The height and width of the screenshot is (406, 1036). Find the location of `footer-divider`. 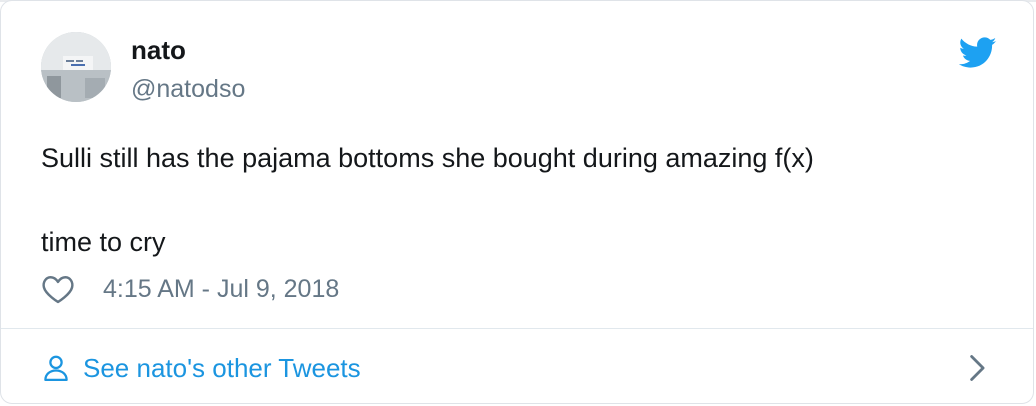

footer-divider is located at coordinates (517, 328).